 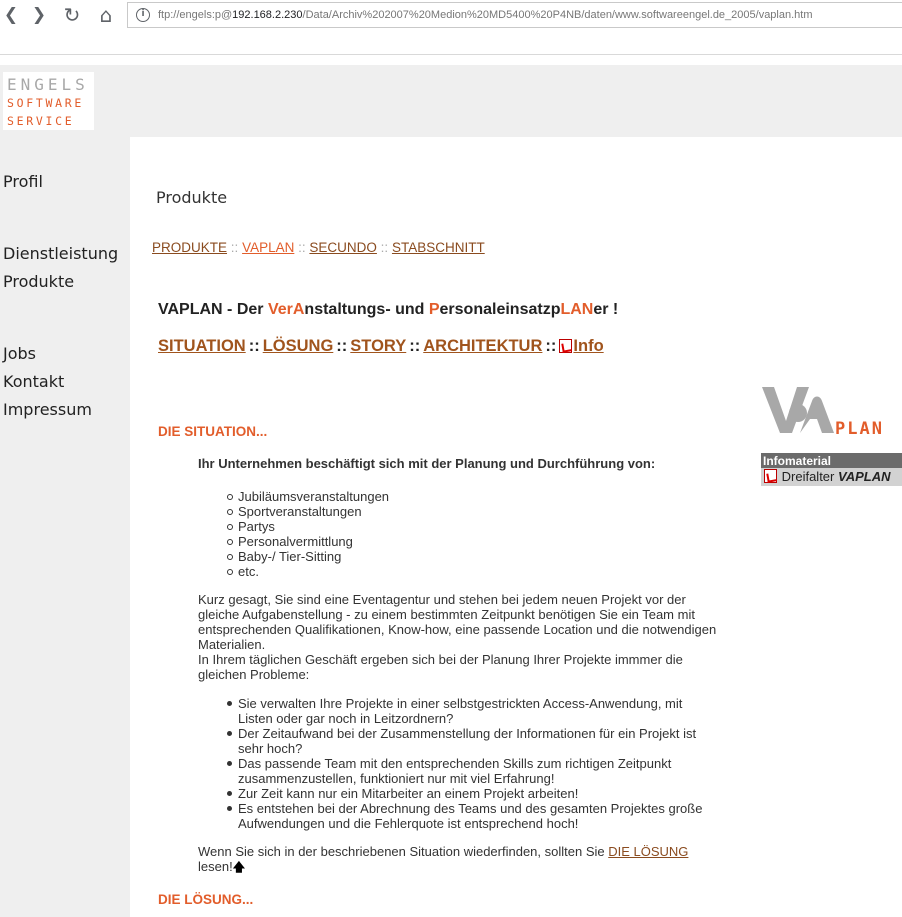 I want to click on list-item: Baby-/ Tier-Sitting, so click(x=307, y=556).